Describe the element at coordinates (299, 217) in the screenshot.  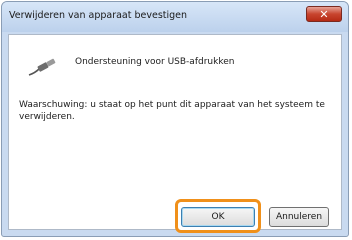
I see `cancel-button: Annuleren` at that location.